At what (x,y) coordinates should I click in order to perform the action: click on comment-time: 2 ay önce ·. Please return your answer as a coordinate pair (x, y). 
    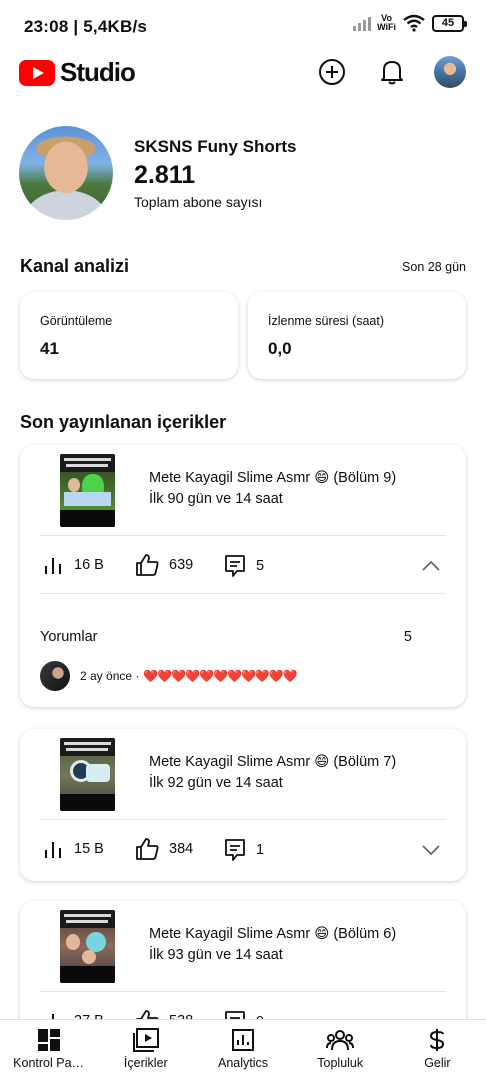
    Looking at the image, I should click on (110, 676).